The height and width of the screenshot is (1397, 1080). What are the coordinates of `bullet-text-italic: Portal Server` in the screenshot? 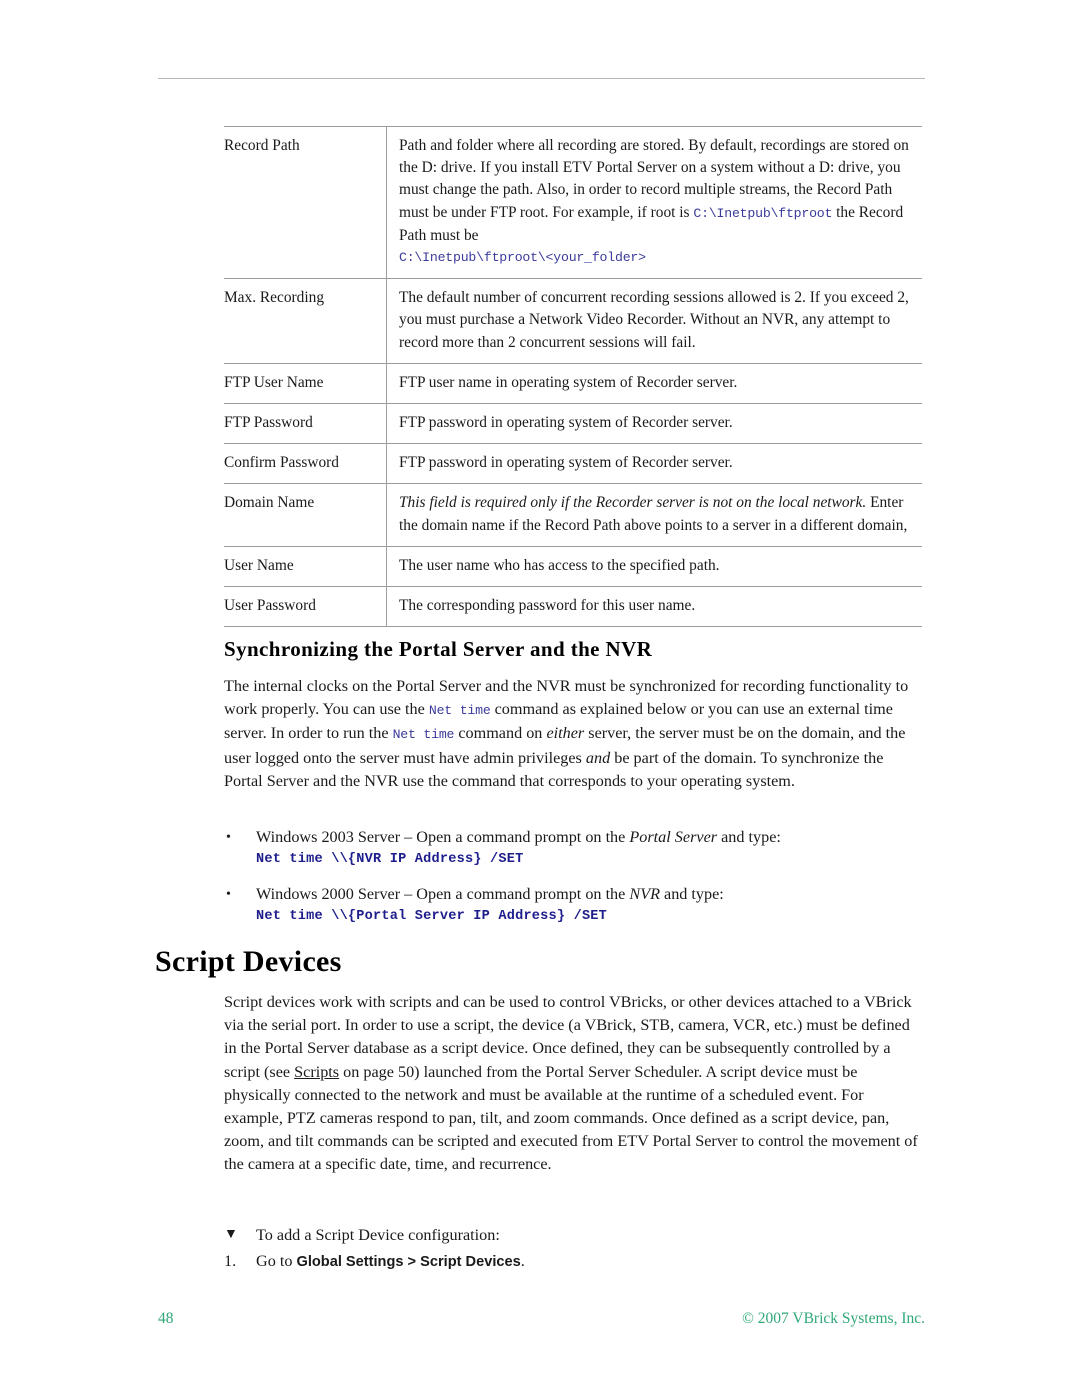 It's located at (673, 837).